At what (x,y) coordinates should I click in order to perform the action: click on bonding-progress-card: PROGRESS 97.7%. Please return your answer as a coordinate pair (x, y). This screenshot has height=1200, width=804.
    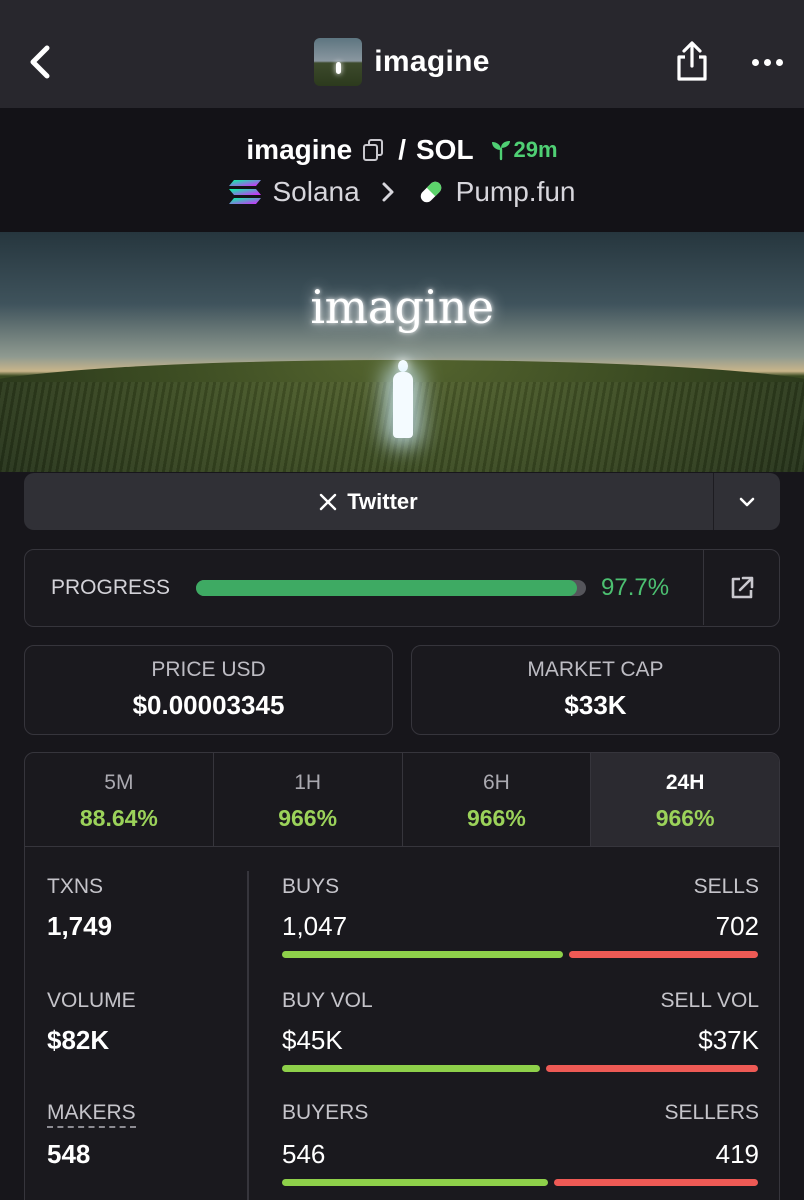
    Looking at the image, I should click on (402, 588).